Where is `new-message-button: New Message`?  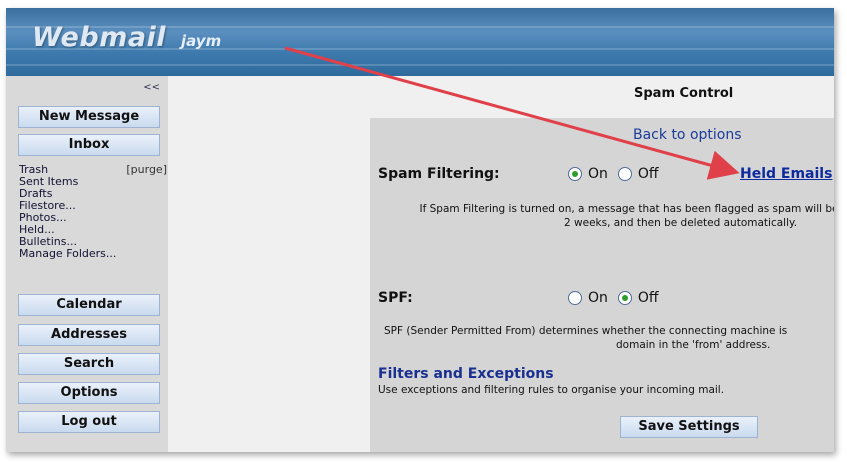 new-message-button: New Message is located at coordinates (89, 117).